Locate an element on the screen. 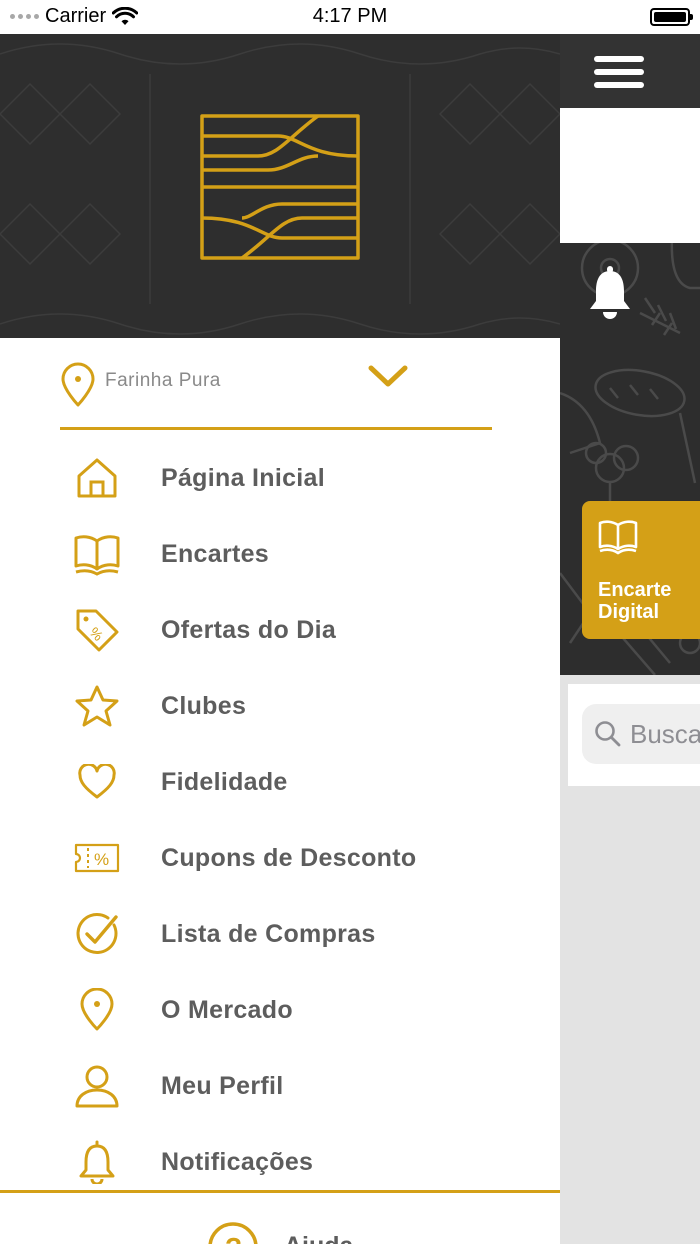 Image resolution: width=700 pixels, height=1244 pixels. app-header is located at coordinates (630, 71).